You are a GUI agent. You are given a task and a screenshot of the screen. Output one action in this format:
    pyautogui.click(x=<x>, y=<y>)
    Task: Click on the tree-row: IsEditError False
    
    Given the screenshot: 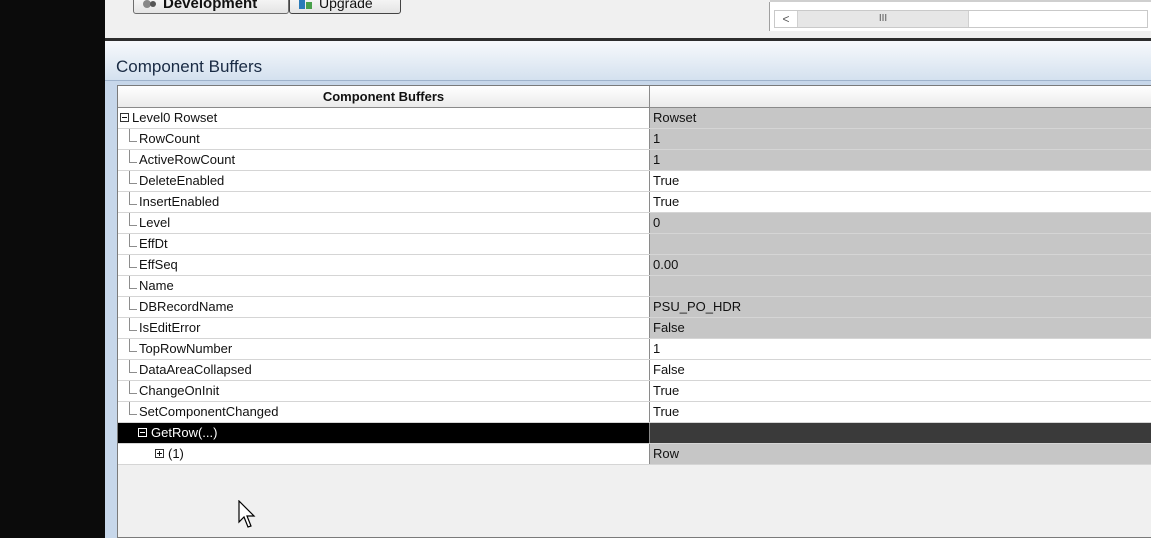 What is the action you would take?
    pyautogui.click(x=634, y=328)
    